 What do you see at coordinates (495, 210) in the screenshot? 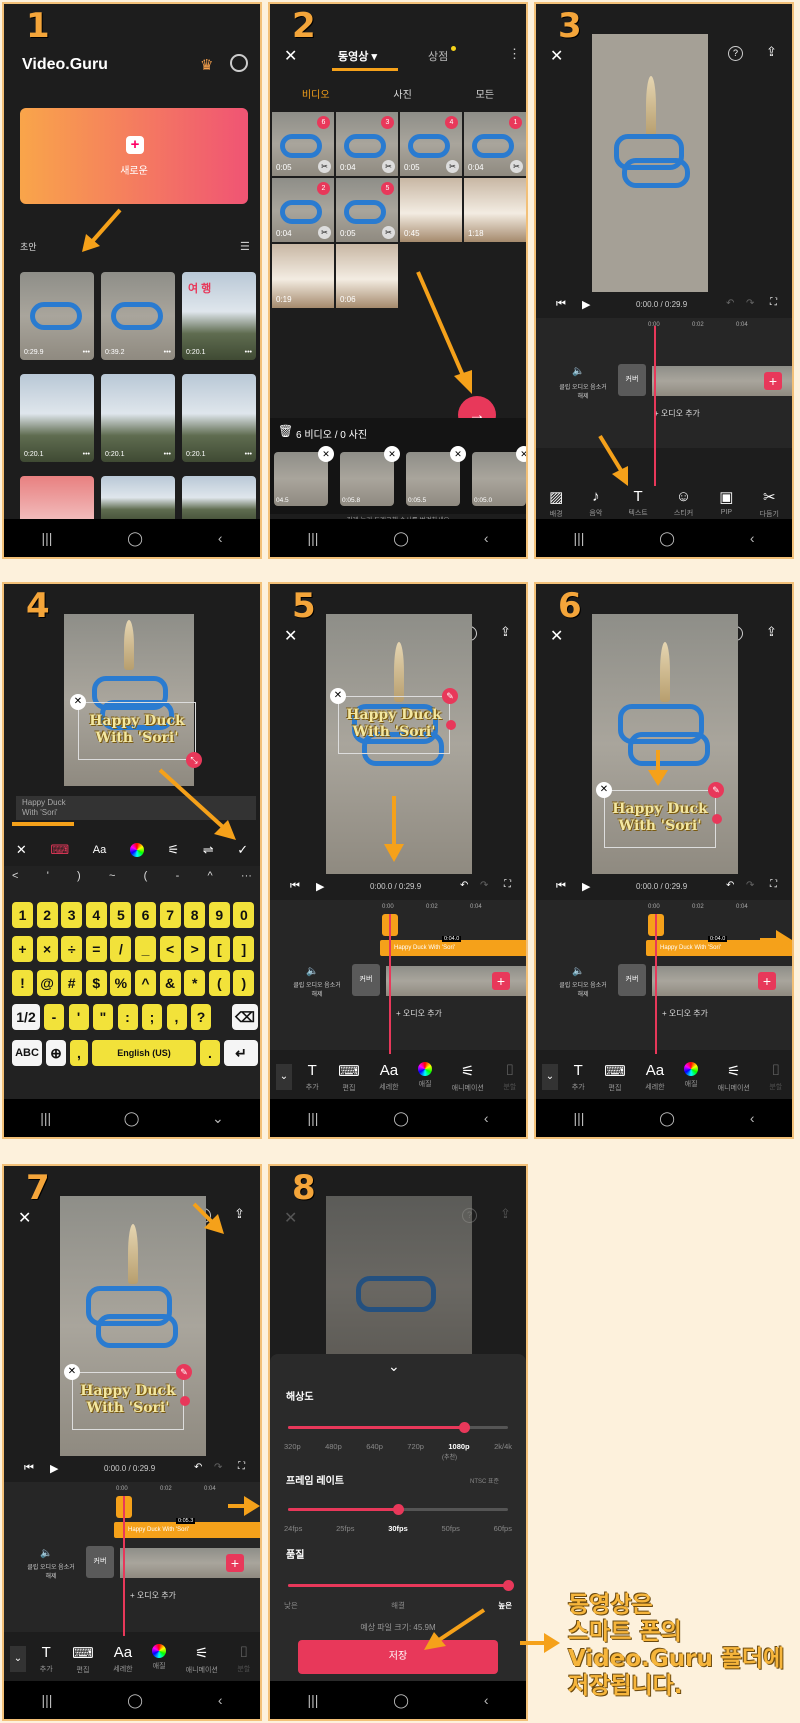
I see `media-clip: 1:18` at bounding box center [495, 210].